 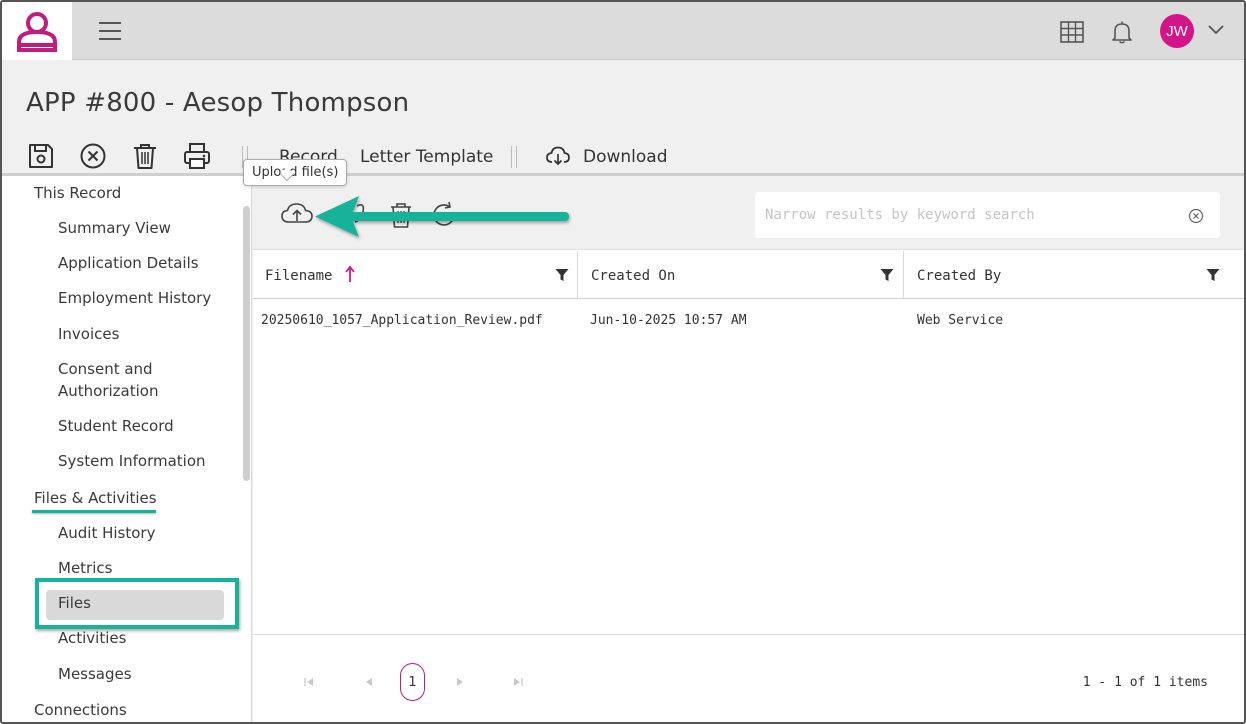 What do you see at coordinates (426, 157) in the screenshot?
I see `letter-template-menu: Letter Template` at bounding box center [426, 157].